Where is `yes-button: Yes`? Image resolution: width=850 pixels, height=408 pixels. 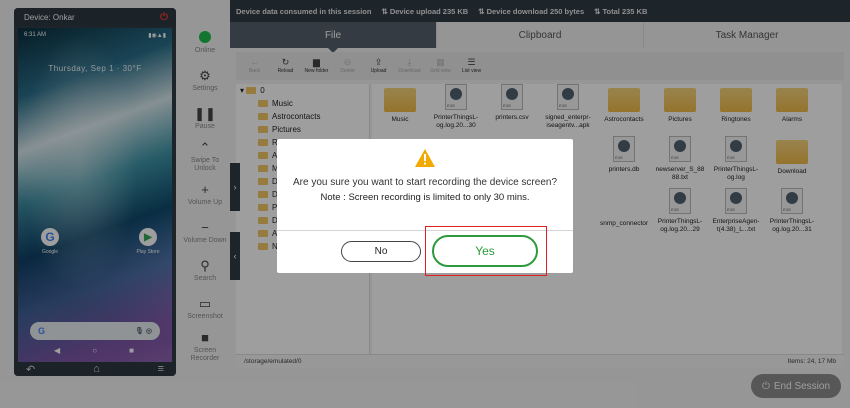
yes-button: Yes is located at coordinates (485, 251).